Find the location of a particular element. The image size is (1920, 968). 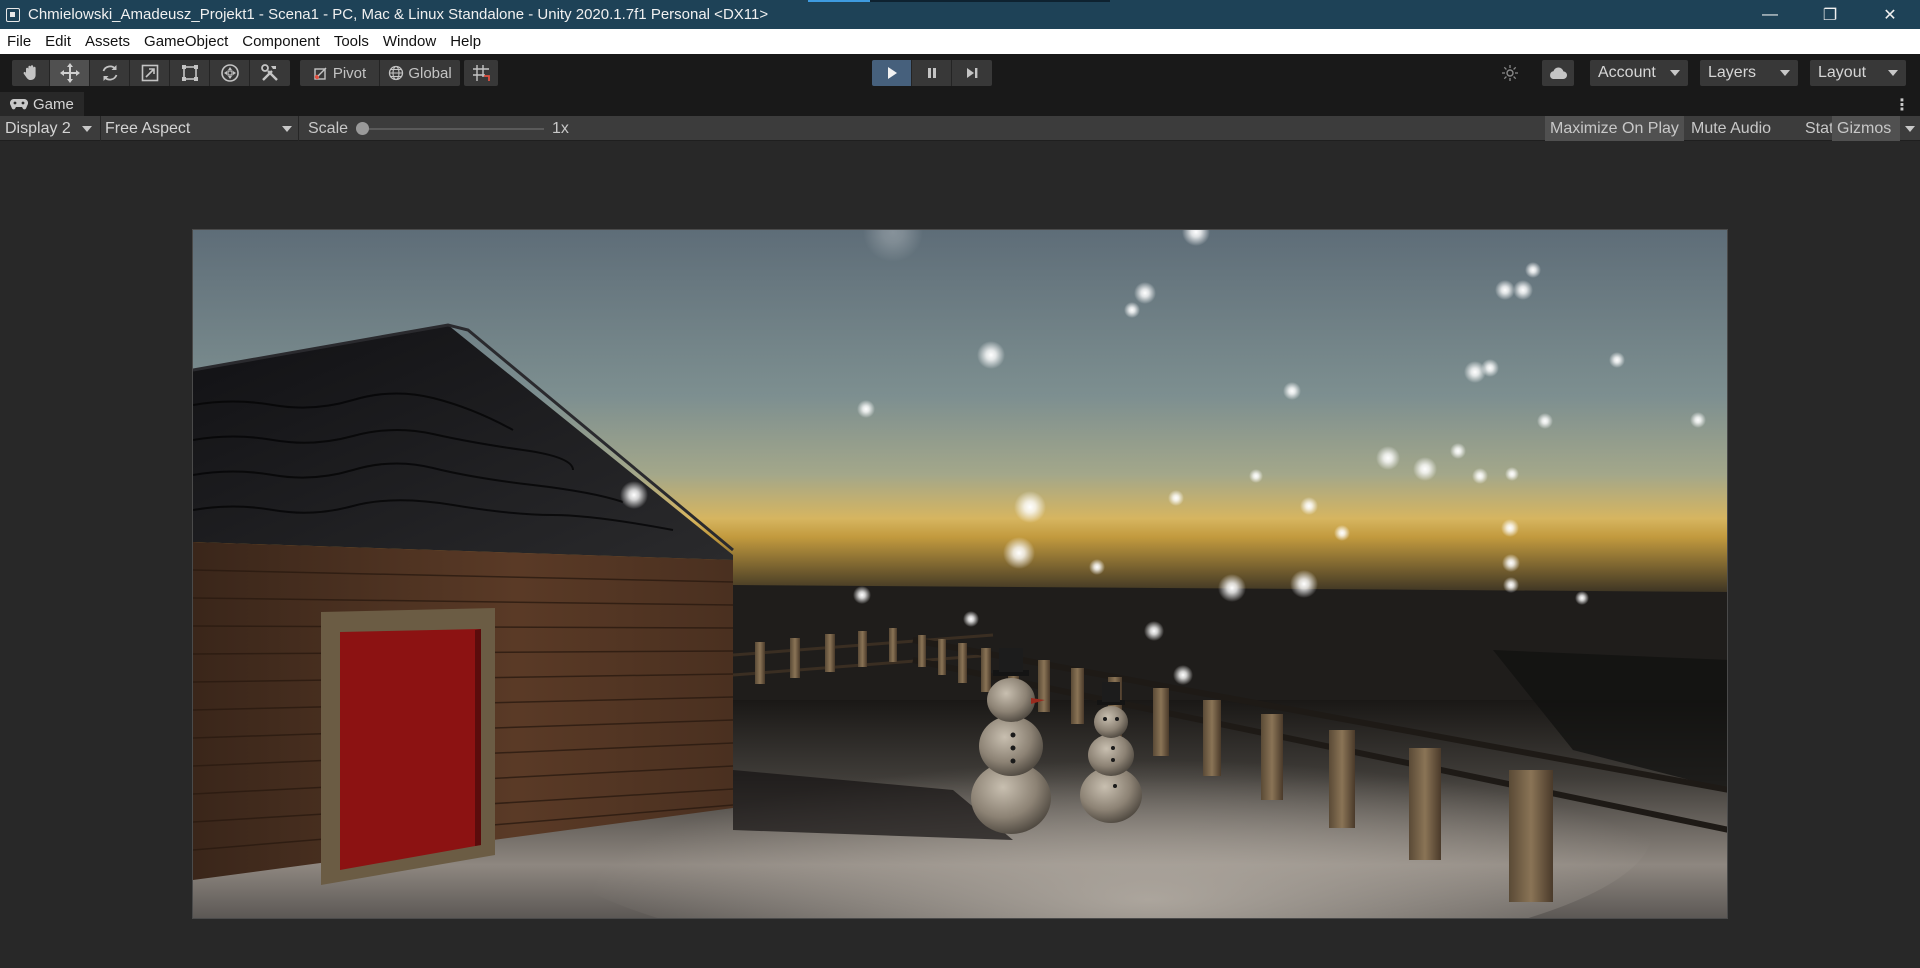

rect-tool-button is located at coordinates (190, 73).